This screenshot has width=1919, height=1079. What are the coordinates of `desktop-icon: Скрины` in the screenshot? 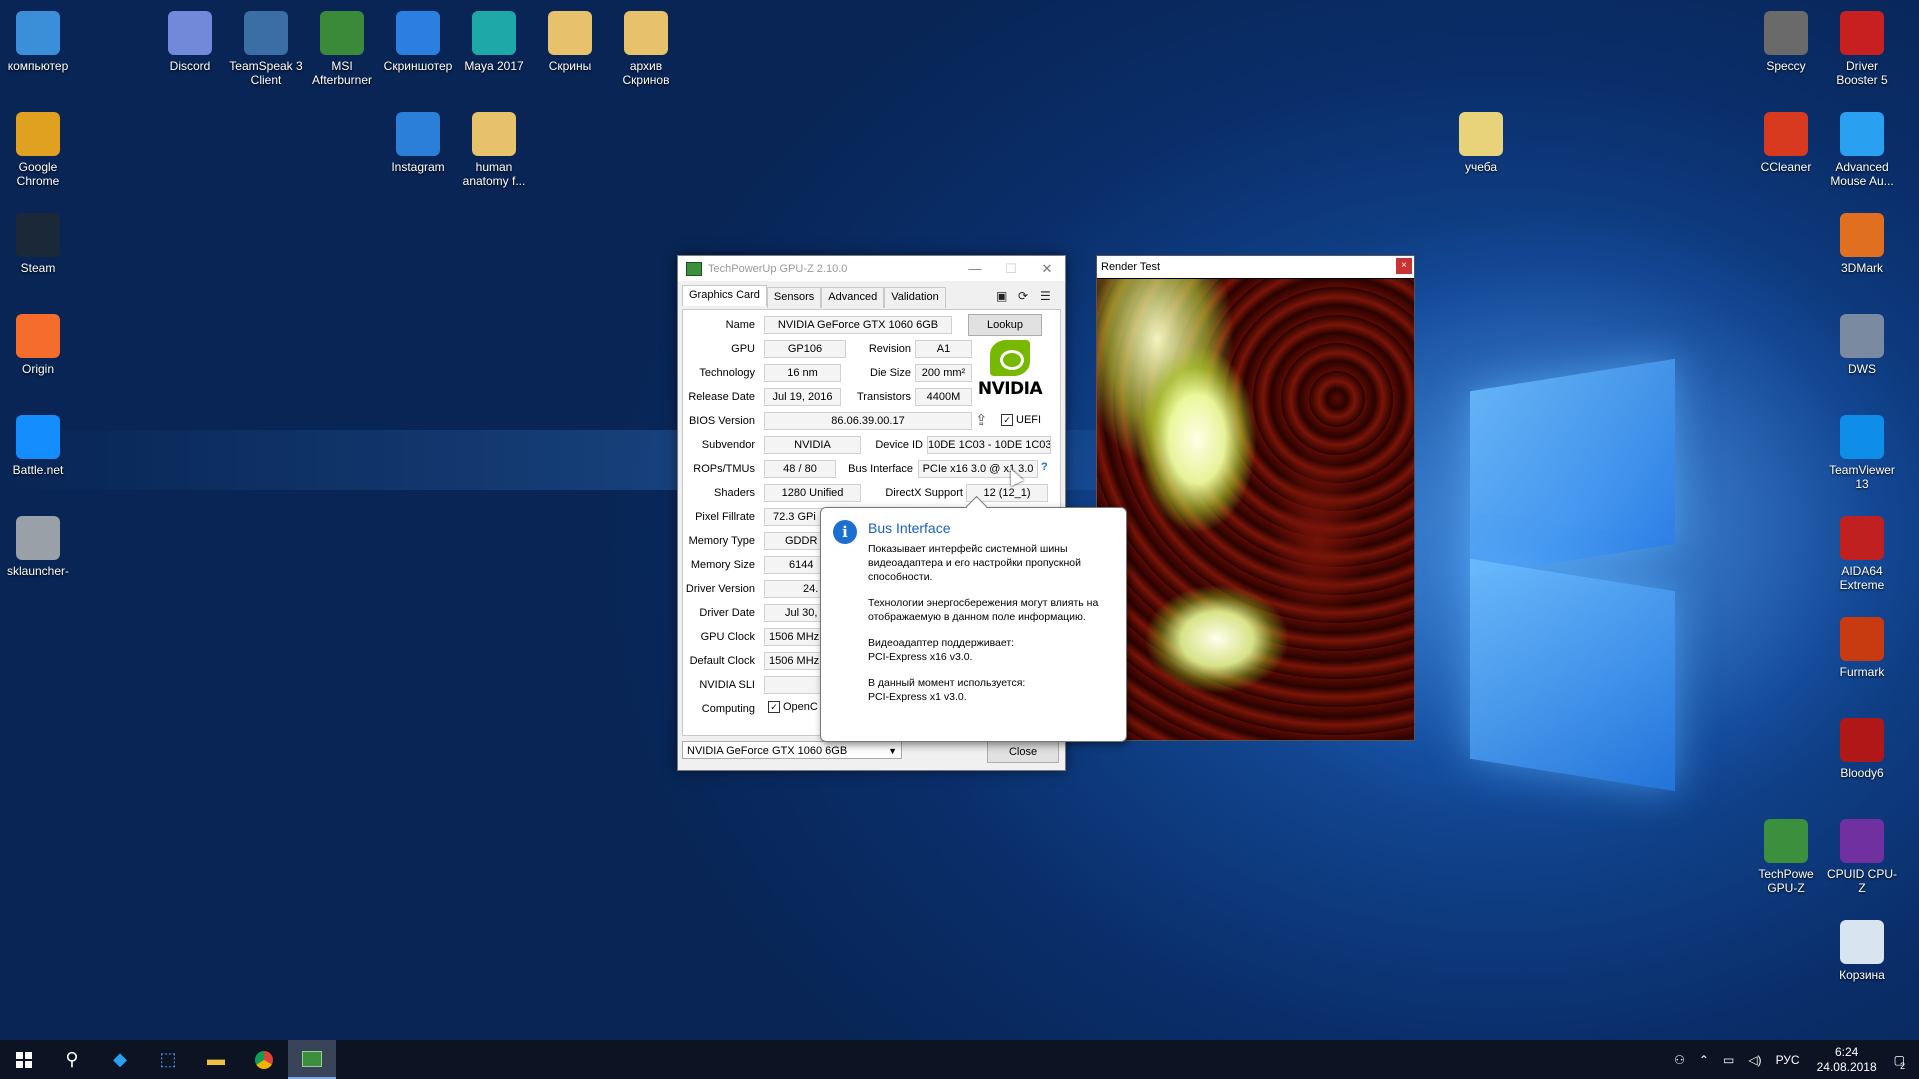 It's located at (570, 39).